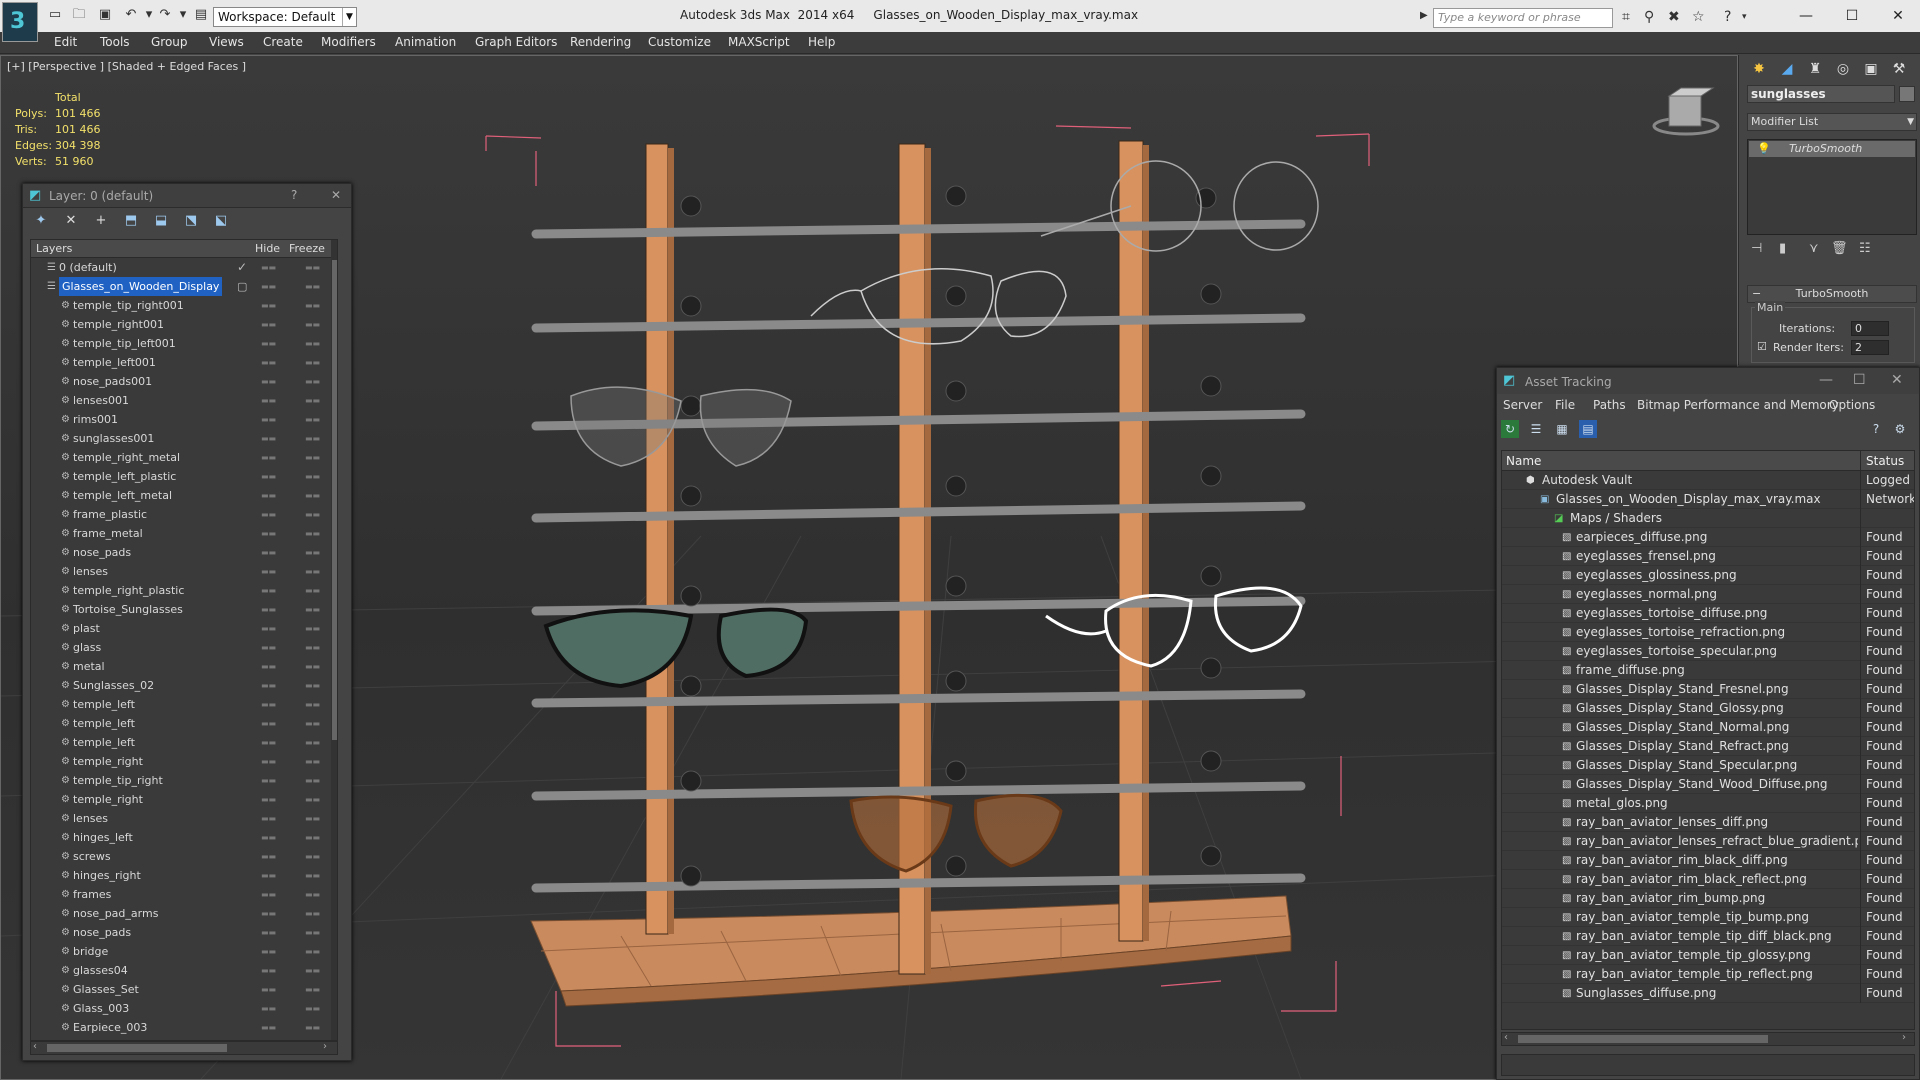 The image size is (1920, 1080). I want to click on asset-map-row: ▧ metal_glos.png Found, so click(1708, 803).